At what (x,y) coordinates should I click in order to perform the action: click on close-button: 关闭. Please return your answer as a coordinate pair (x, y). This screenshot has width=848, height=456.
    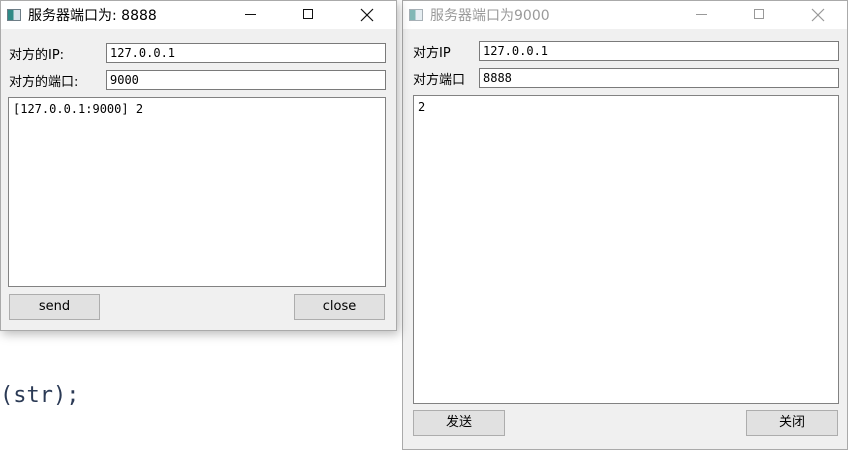
    Looking at the image, I should click on (792, 423).